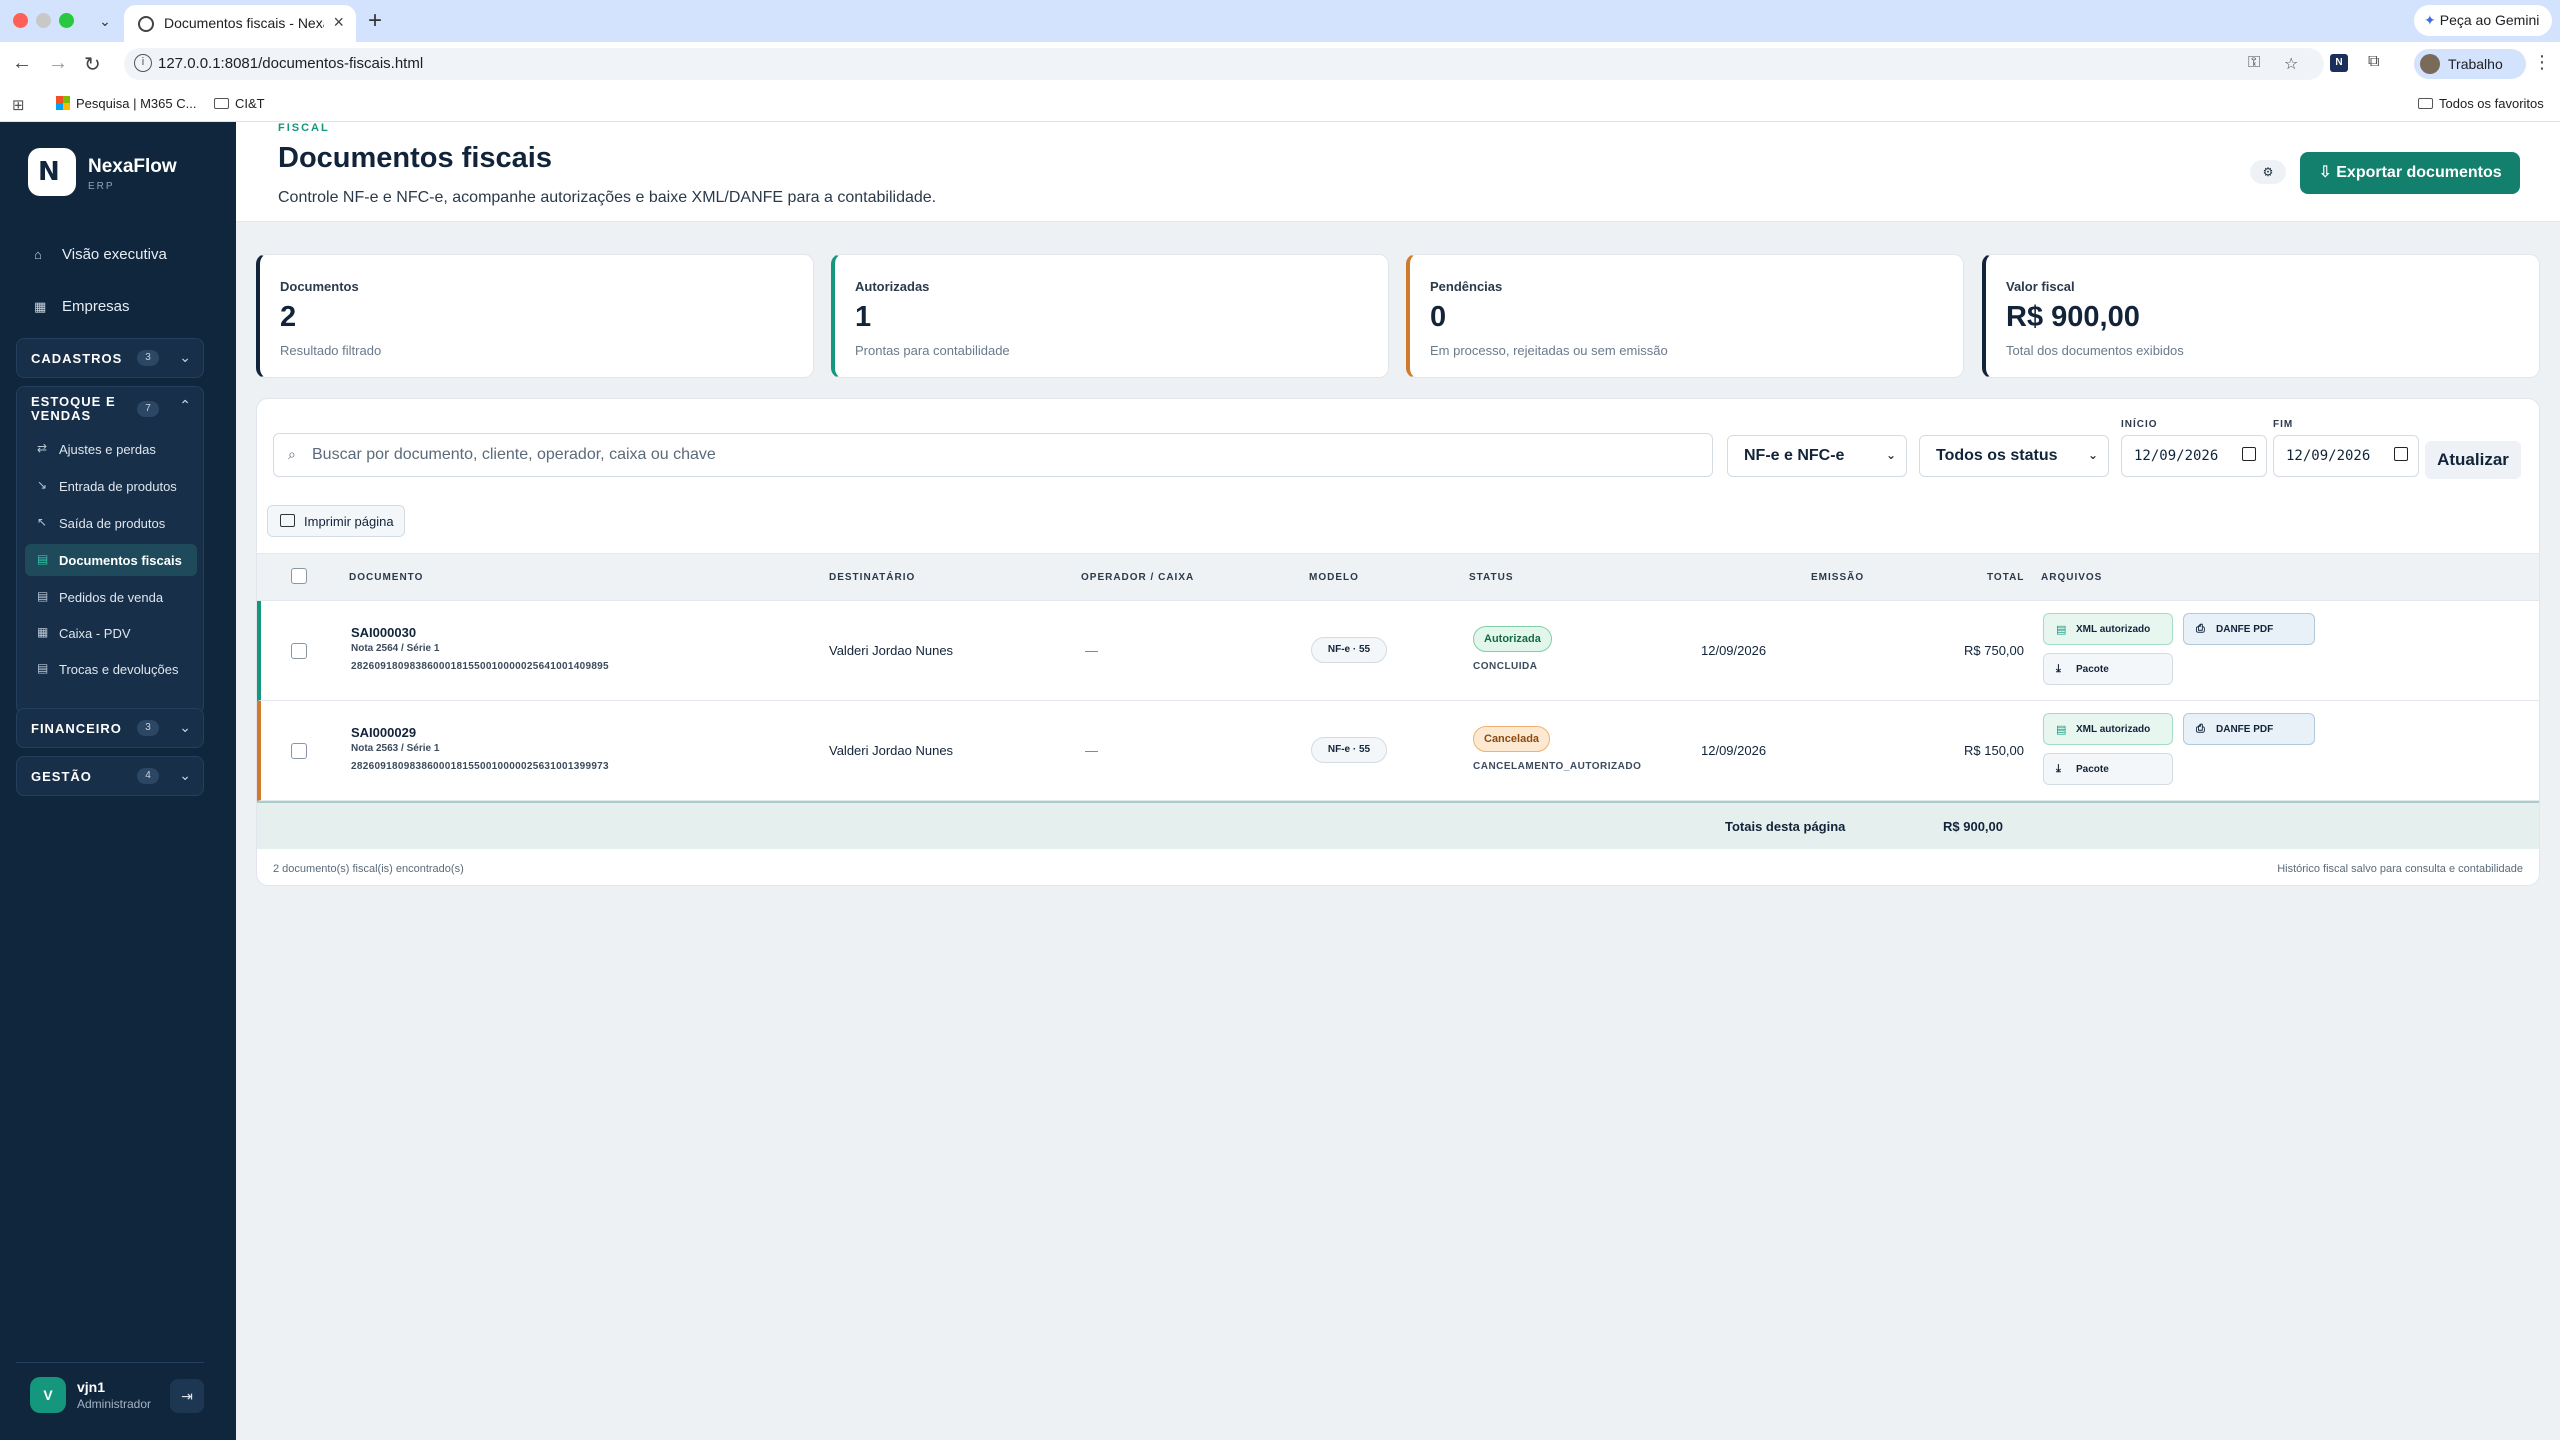 The height and width of the screenshot is (1440, 2560). I want to click on download-icon: ⤓, so click(2058, 769).